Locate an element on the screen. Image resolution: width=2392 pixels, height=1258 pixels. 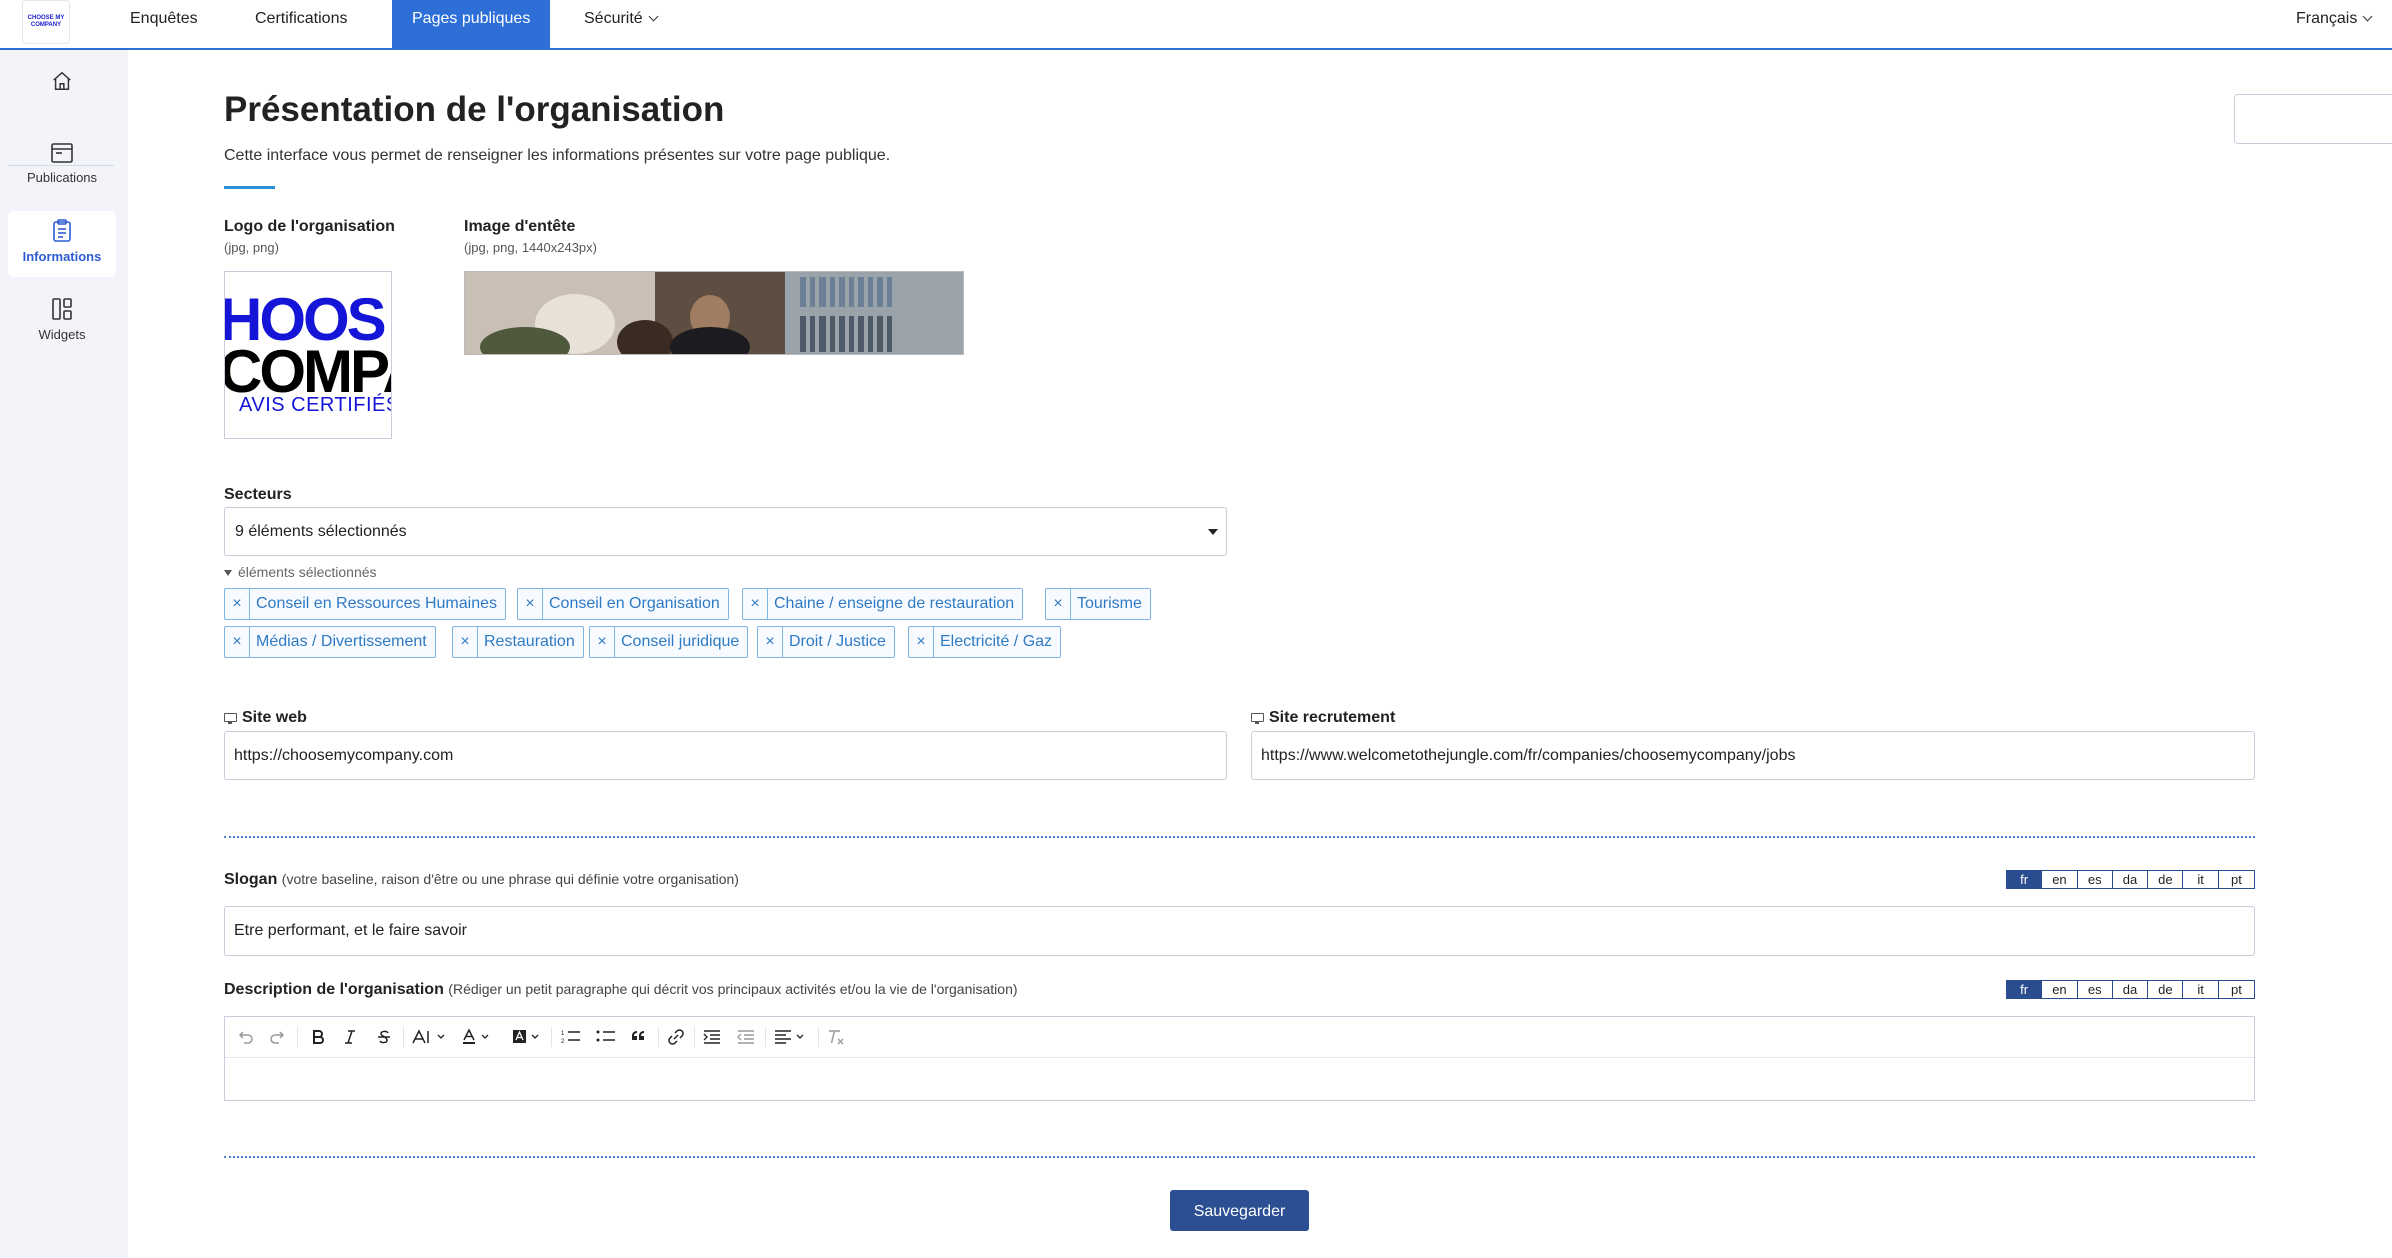
blockquote-icon is located at coordinates (640, 1037).